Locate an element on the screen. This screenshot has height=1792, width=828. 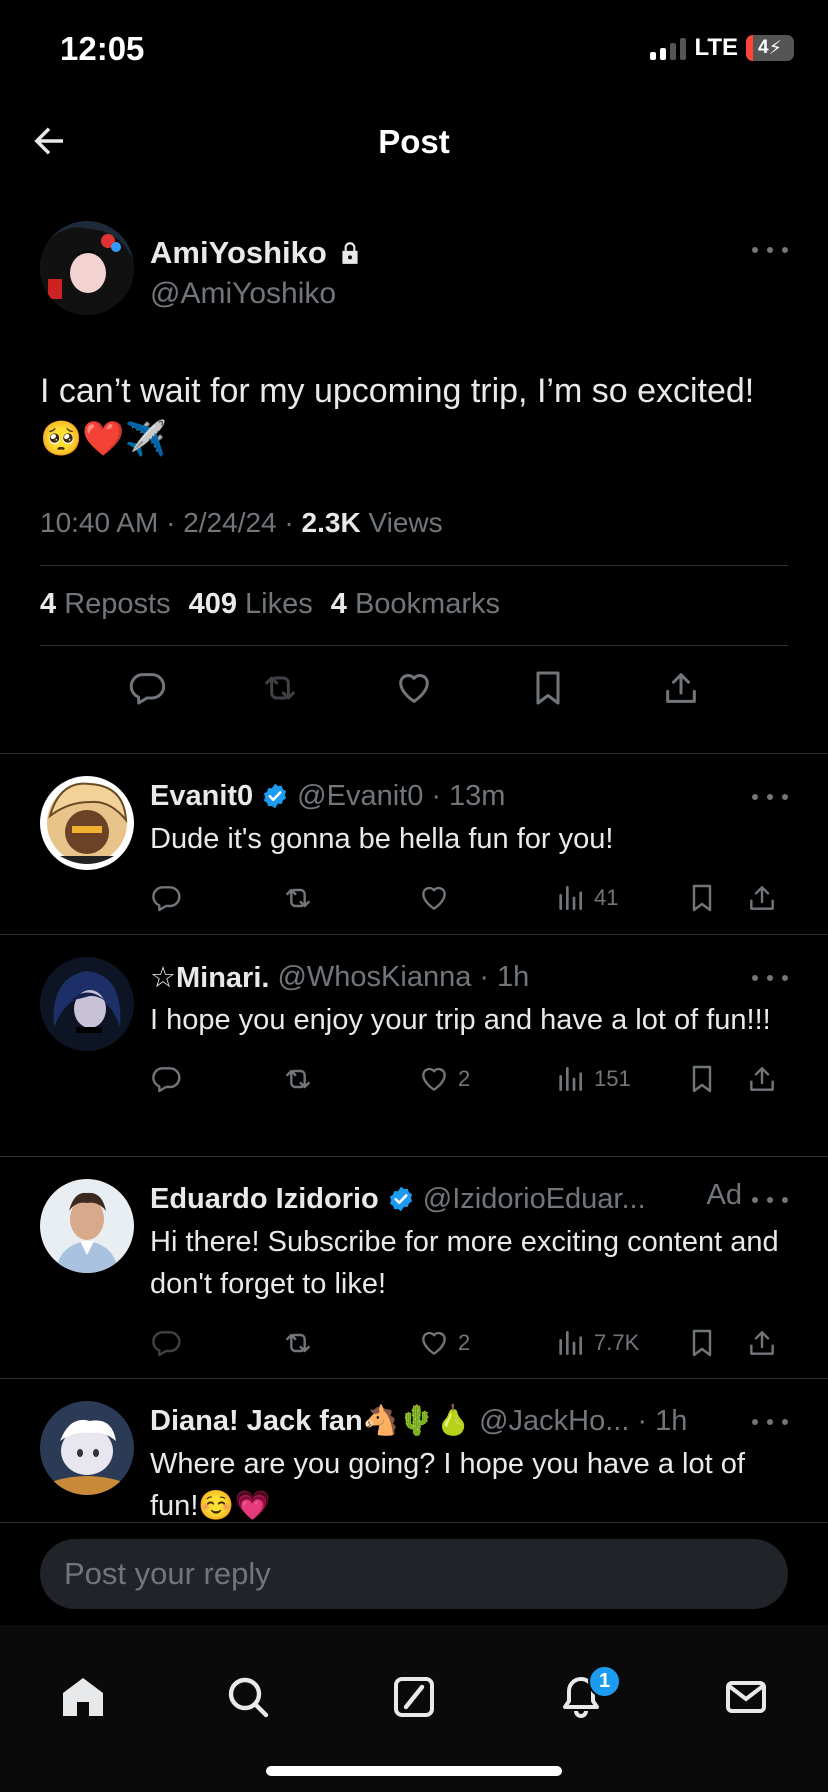
author-avatar is located at coordinates (87, 268).